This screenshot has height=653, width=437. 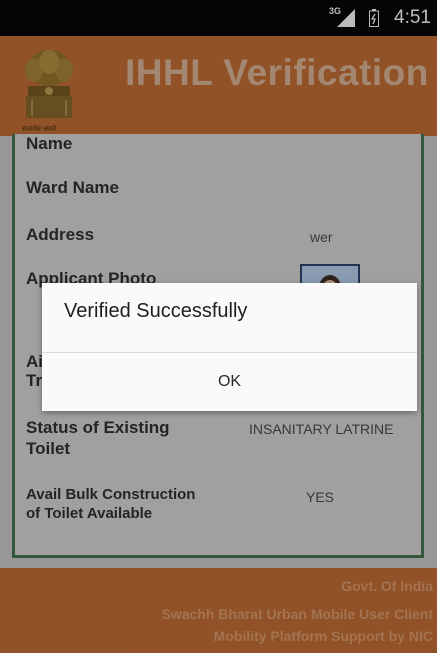 I want to click on ok-button: OK, so click(x=229, y=382).